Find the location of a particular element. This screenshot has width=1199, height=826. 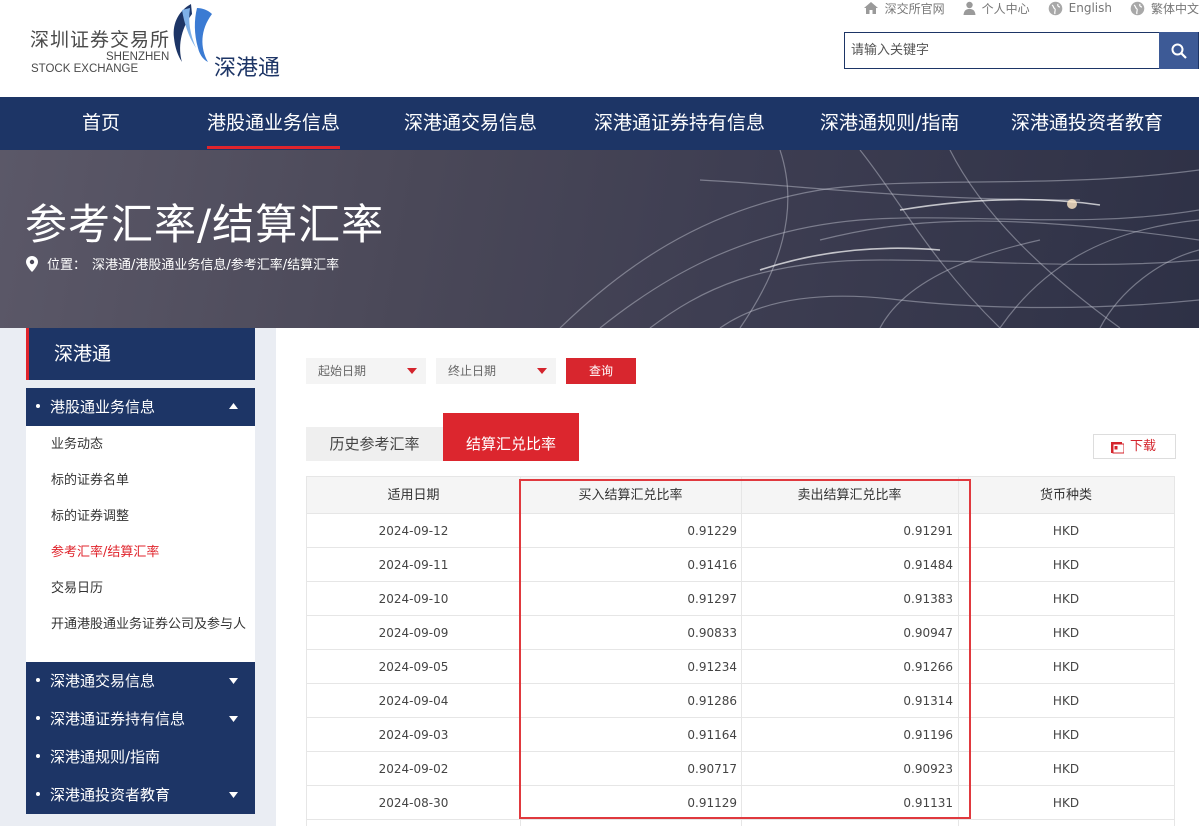

cell-date: 2024-09-04 is located at coordinates (413, 701).